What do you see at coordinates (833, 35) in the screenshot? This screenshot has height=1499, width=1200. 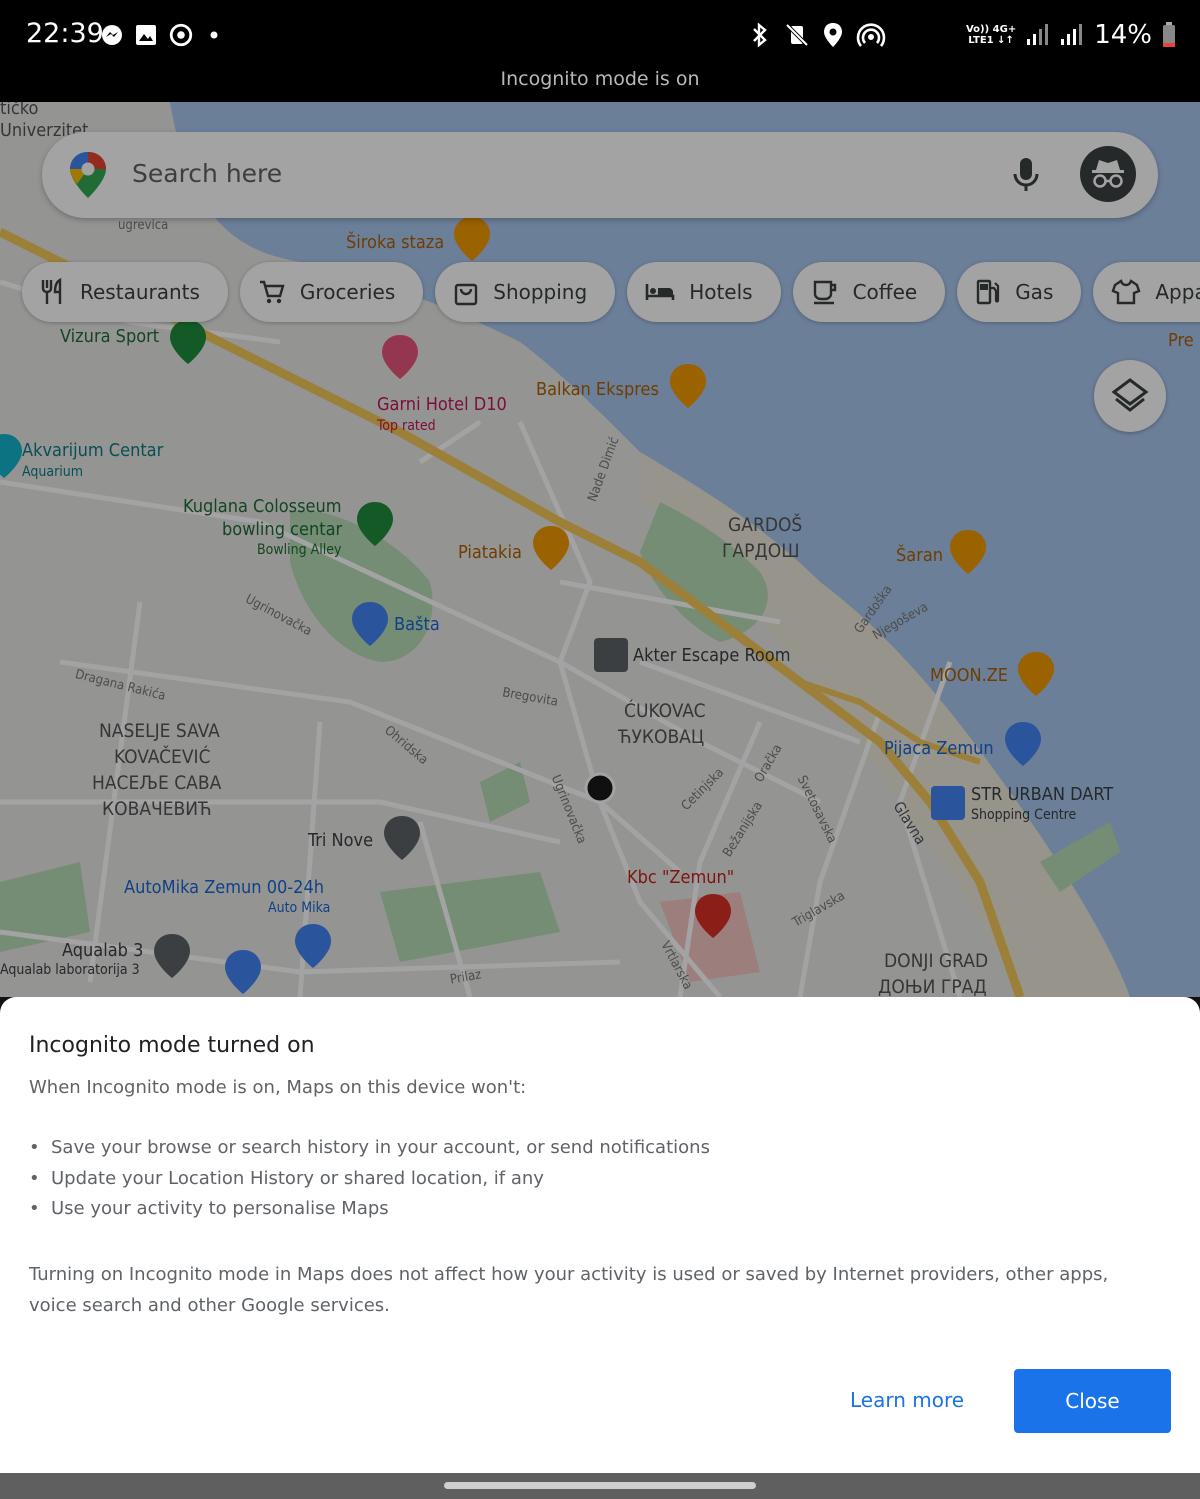 I see `location-icon` at bounding box center [833, 35].